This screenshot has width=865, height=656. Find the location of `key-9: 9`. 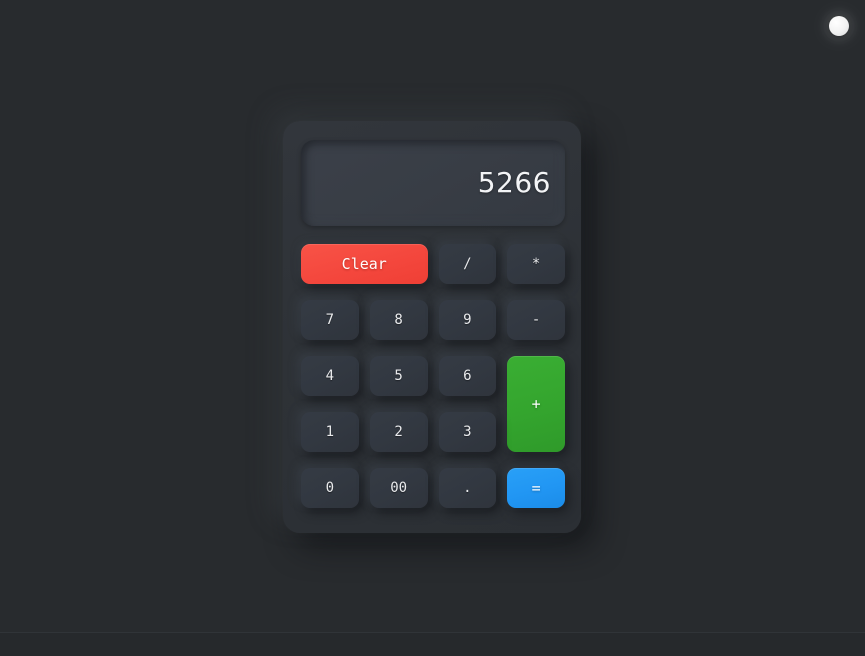

key-9: 9 is located at coordinates (467, 320).